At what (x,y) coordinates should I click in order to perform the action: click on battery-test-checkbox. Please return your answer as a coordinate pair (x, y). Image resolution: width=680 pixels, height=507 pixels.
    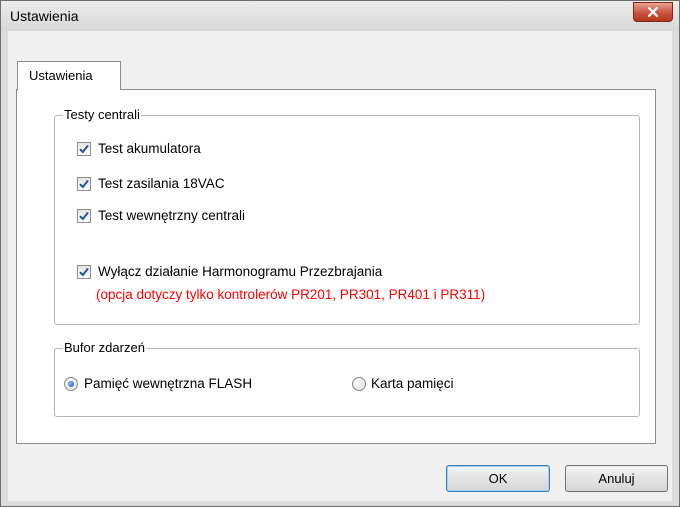
    Looking at the image, I should click on (84, 149).